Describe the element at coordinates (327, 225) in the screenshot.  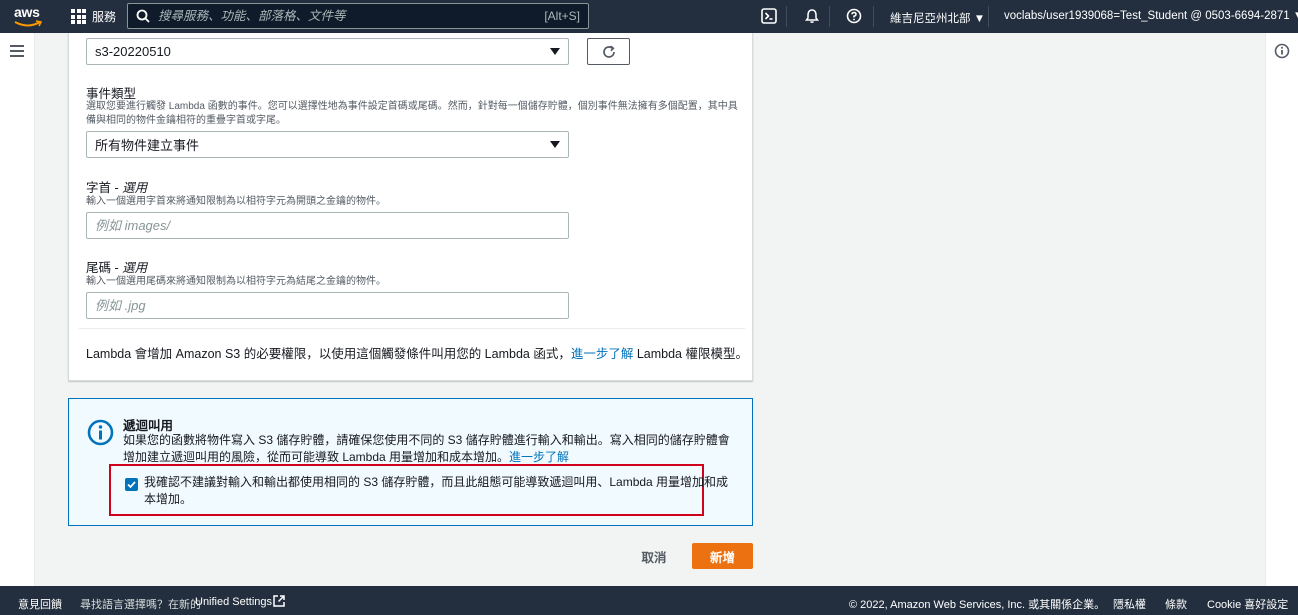
I see `prefix-input` at that location.